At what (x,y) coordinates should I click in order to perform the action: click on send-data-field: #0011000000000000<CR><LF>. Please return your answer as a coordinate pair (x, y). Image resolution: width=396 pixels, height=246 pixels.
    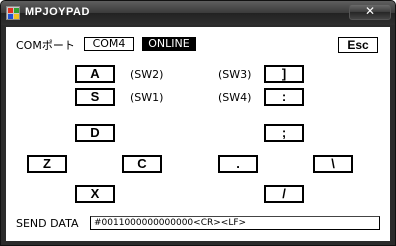
    Looking at the image, I should click on (235, 223).